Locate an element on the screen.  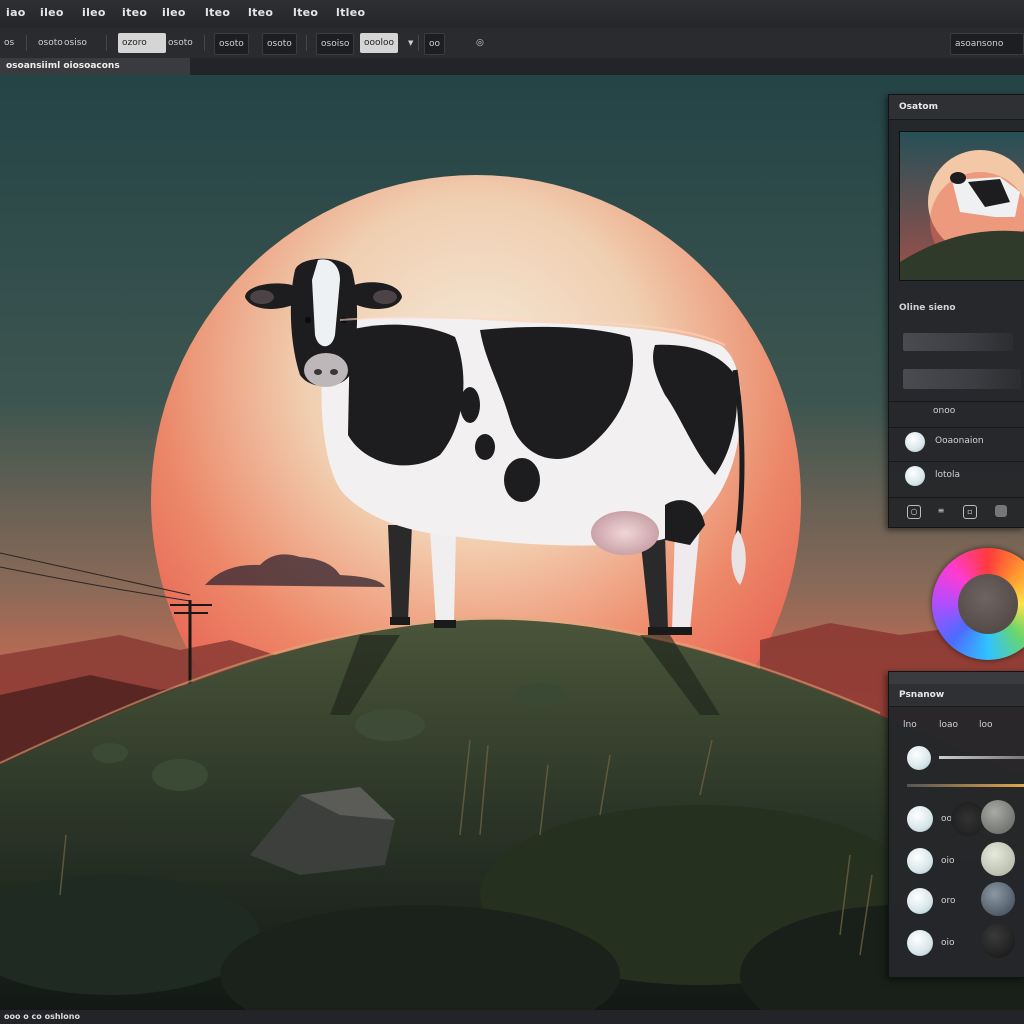
swatch-tabs: lno loao loo is located at coordinates (956, 727).